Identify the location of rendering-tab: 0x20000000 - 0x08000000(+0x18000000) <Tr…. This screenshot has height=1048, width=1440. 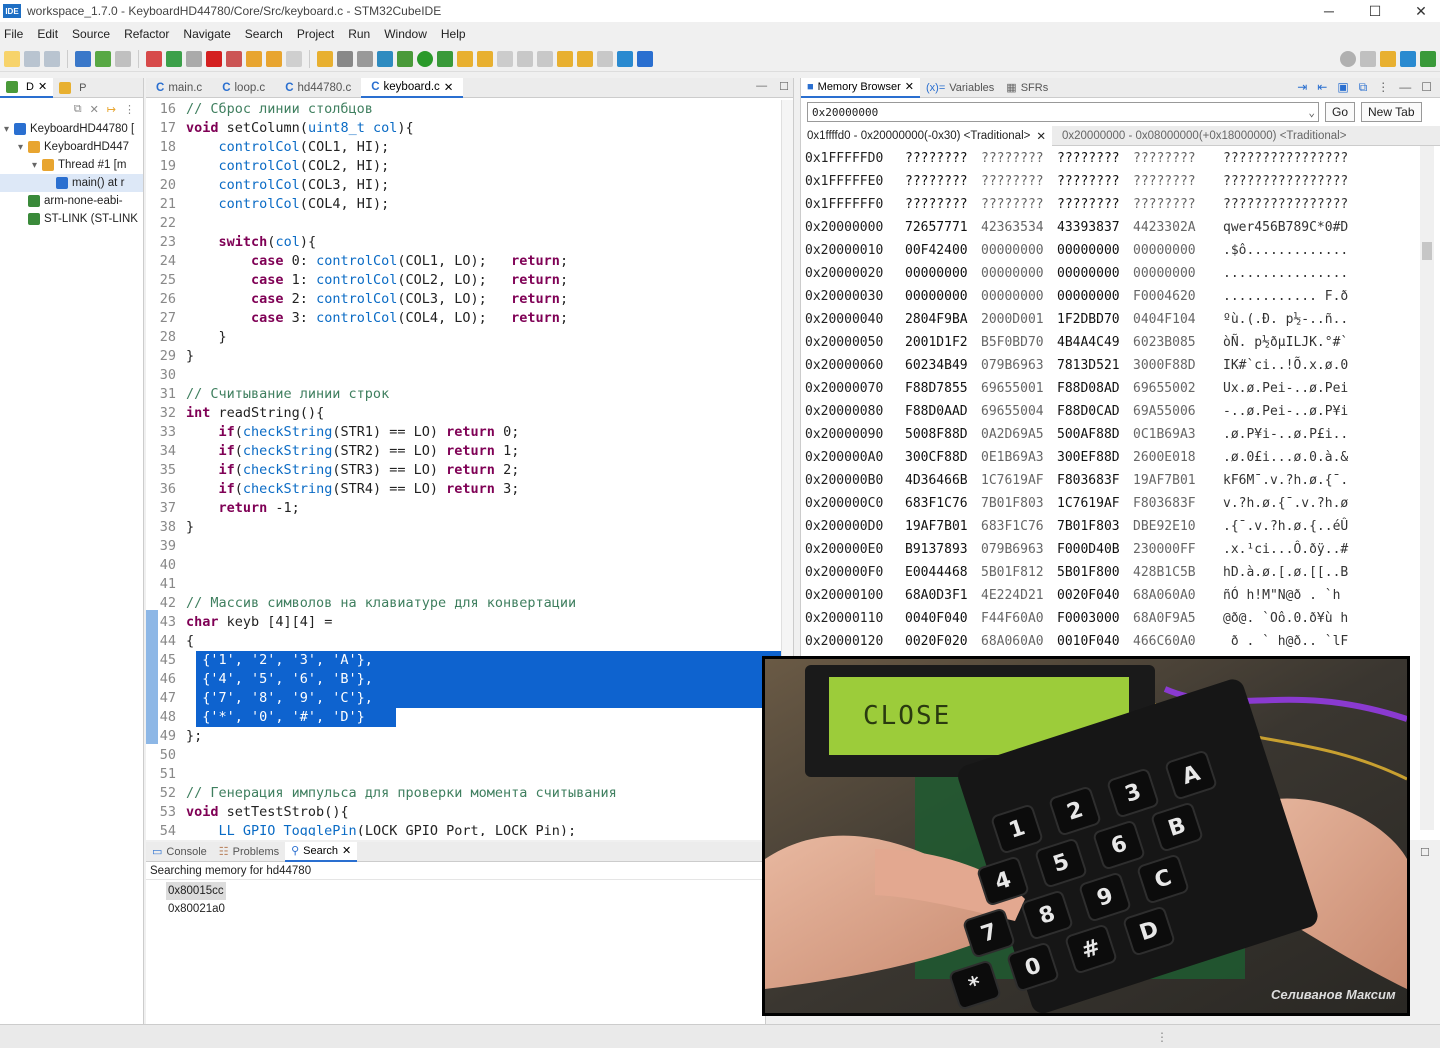
(1204, 136).